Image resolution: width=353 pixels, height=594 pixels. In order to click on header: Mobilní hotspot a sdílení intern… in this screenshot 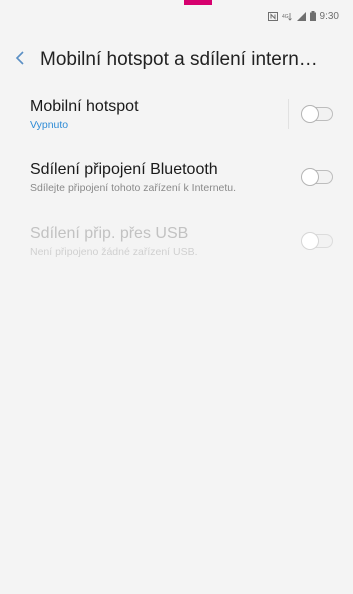, I will do `click(176, 60)`.